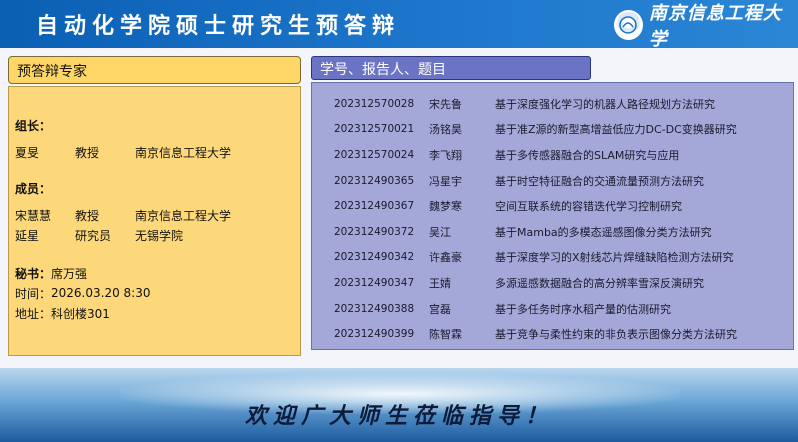 The height and width of the screenshot is (442, 798). What do you see at coordinates (33, 215) in the screenshot?
I see `member-name: 宋慧慧` at bounding box center [33, 215].